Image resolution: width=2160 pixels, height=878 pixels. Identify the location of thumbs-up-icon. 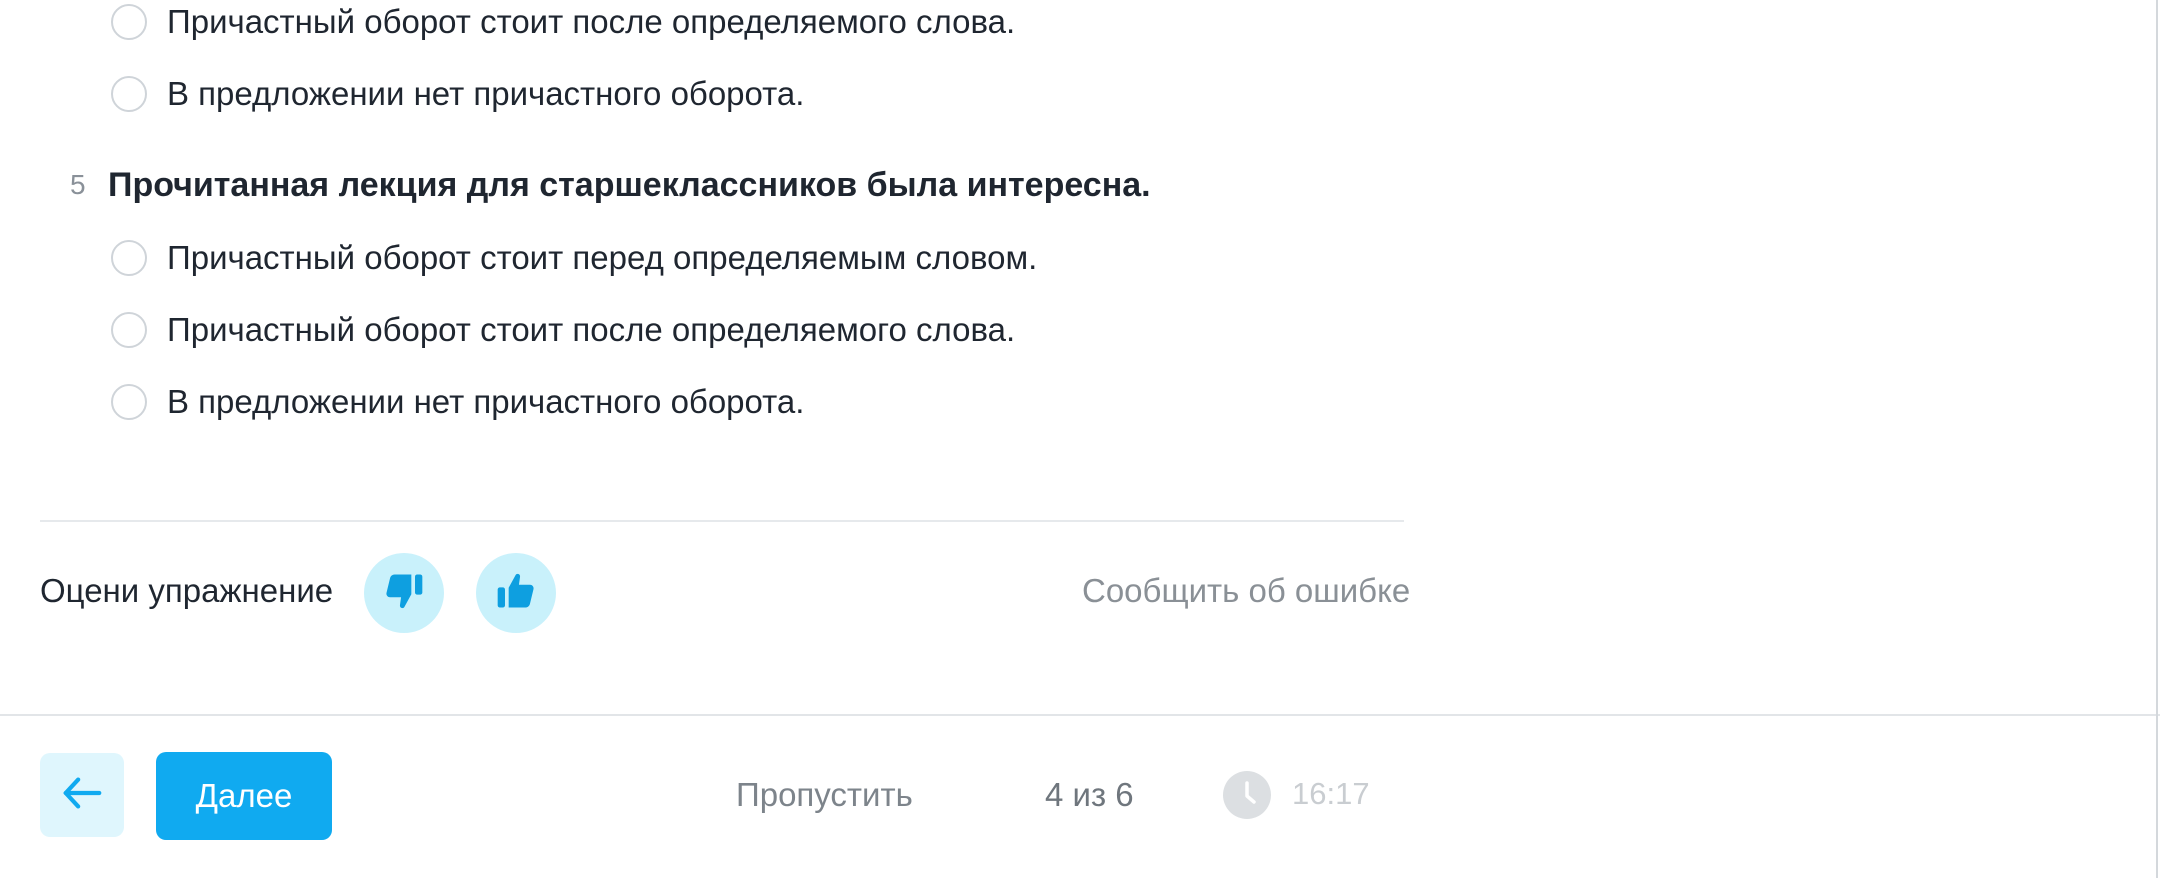
(516, 593).